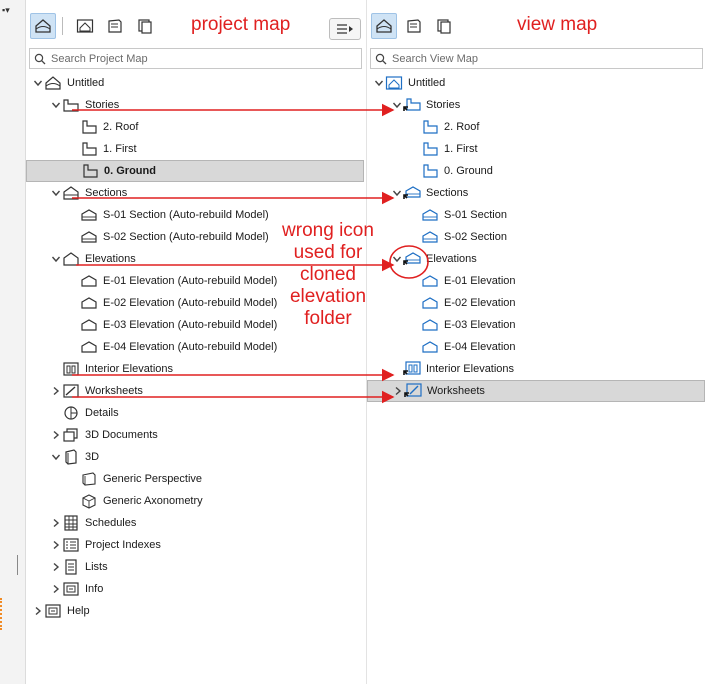 Image resolution: width=709 pixels, height=684 pixels. Describe the element at coordinates (430, 171) in the screenshot. I see `story-view-icon` at that location.